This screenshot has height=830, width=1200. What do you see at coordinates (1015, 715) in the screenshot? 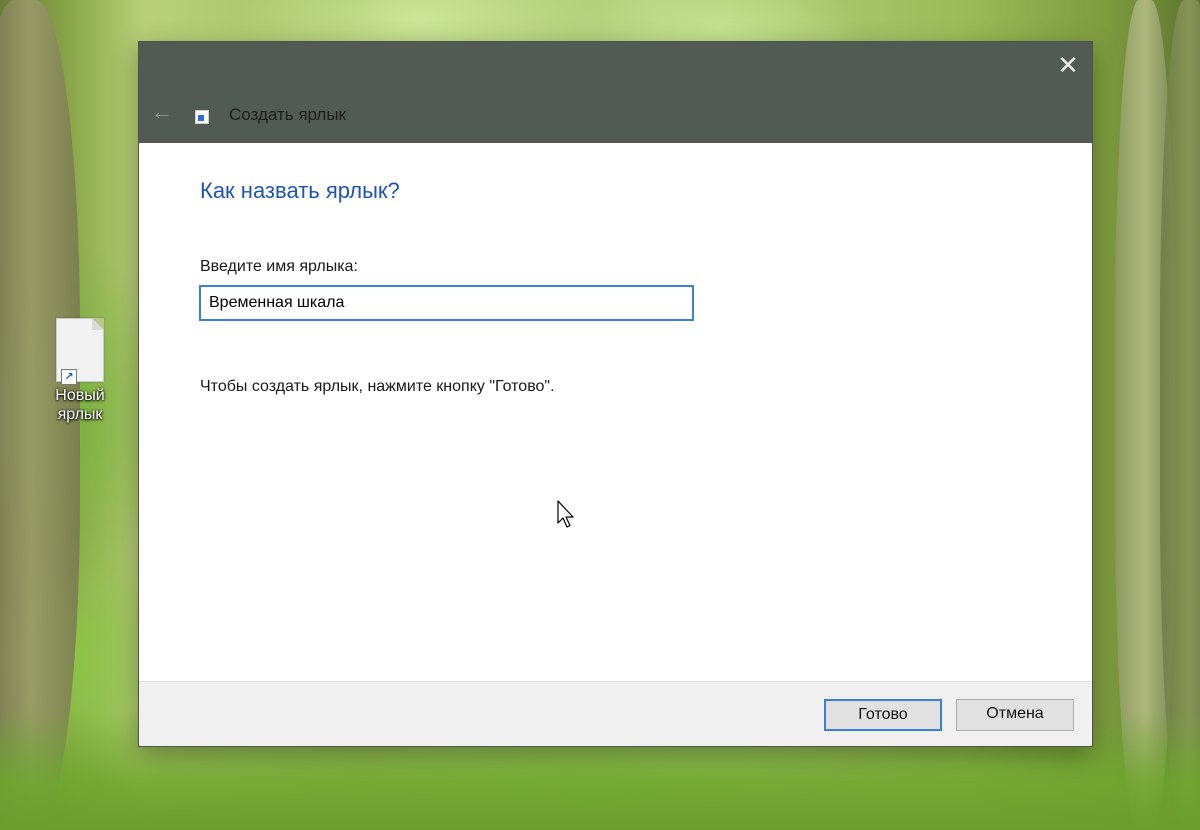
I see `cancel-button: Отмена` at bounding box center [1015, 715].